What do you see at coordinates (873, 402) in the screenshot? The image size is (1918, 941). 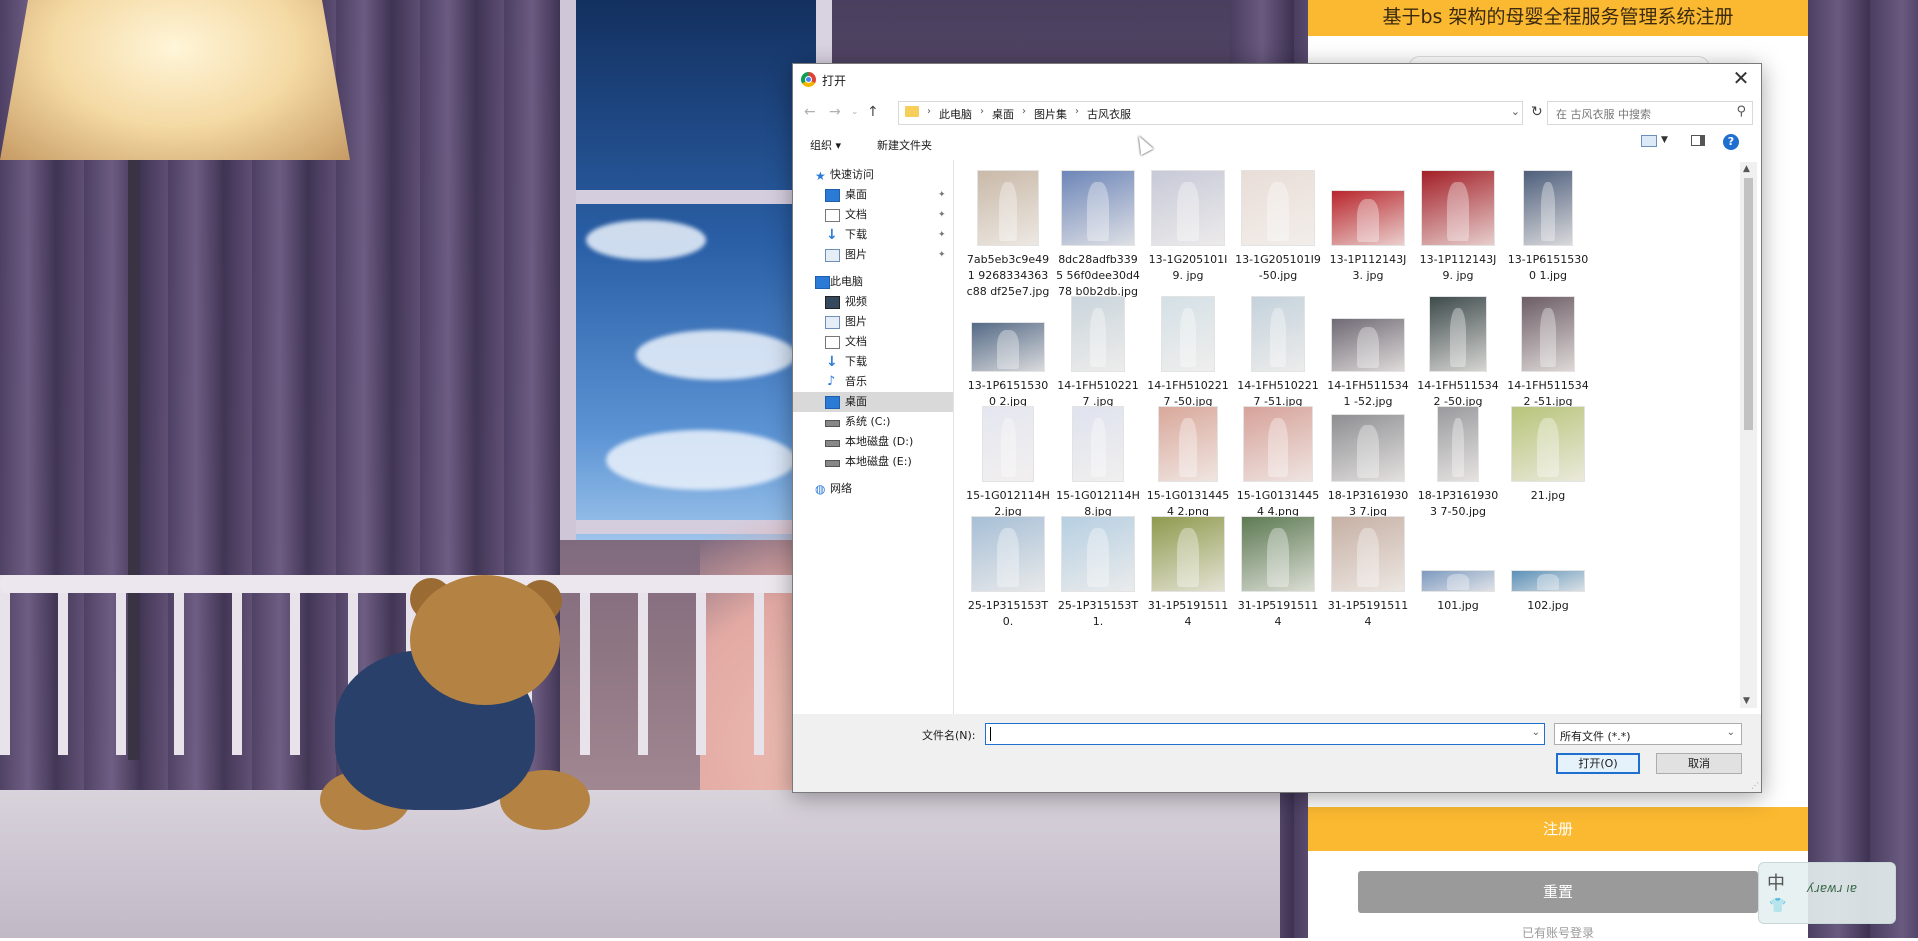 I see `nav-item-desktop: 桌面` at bounding box center [873, 402].